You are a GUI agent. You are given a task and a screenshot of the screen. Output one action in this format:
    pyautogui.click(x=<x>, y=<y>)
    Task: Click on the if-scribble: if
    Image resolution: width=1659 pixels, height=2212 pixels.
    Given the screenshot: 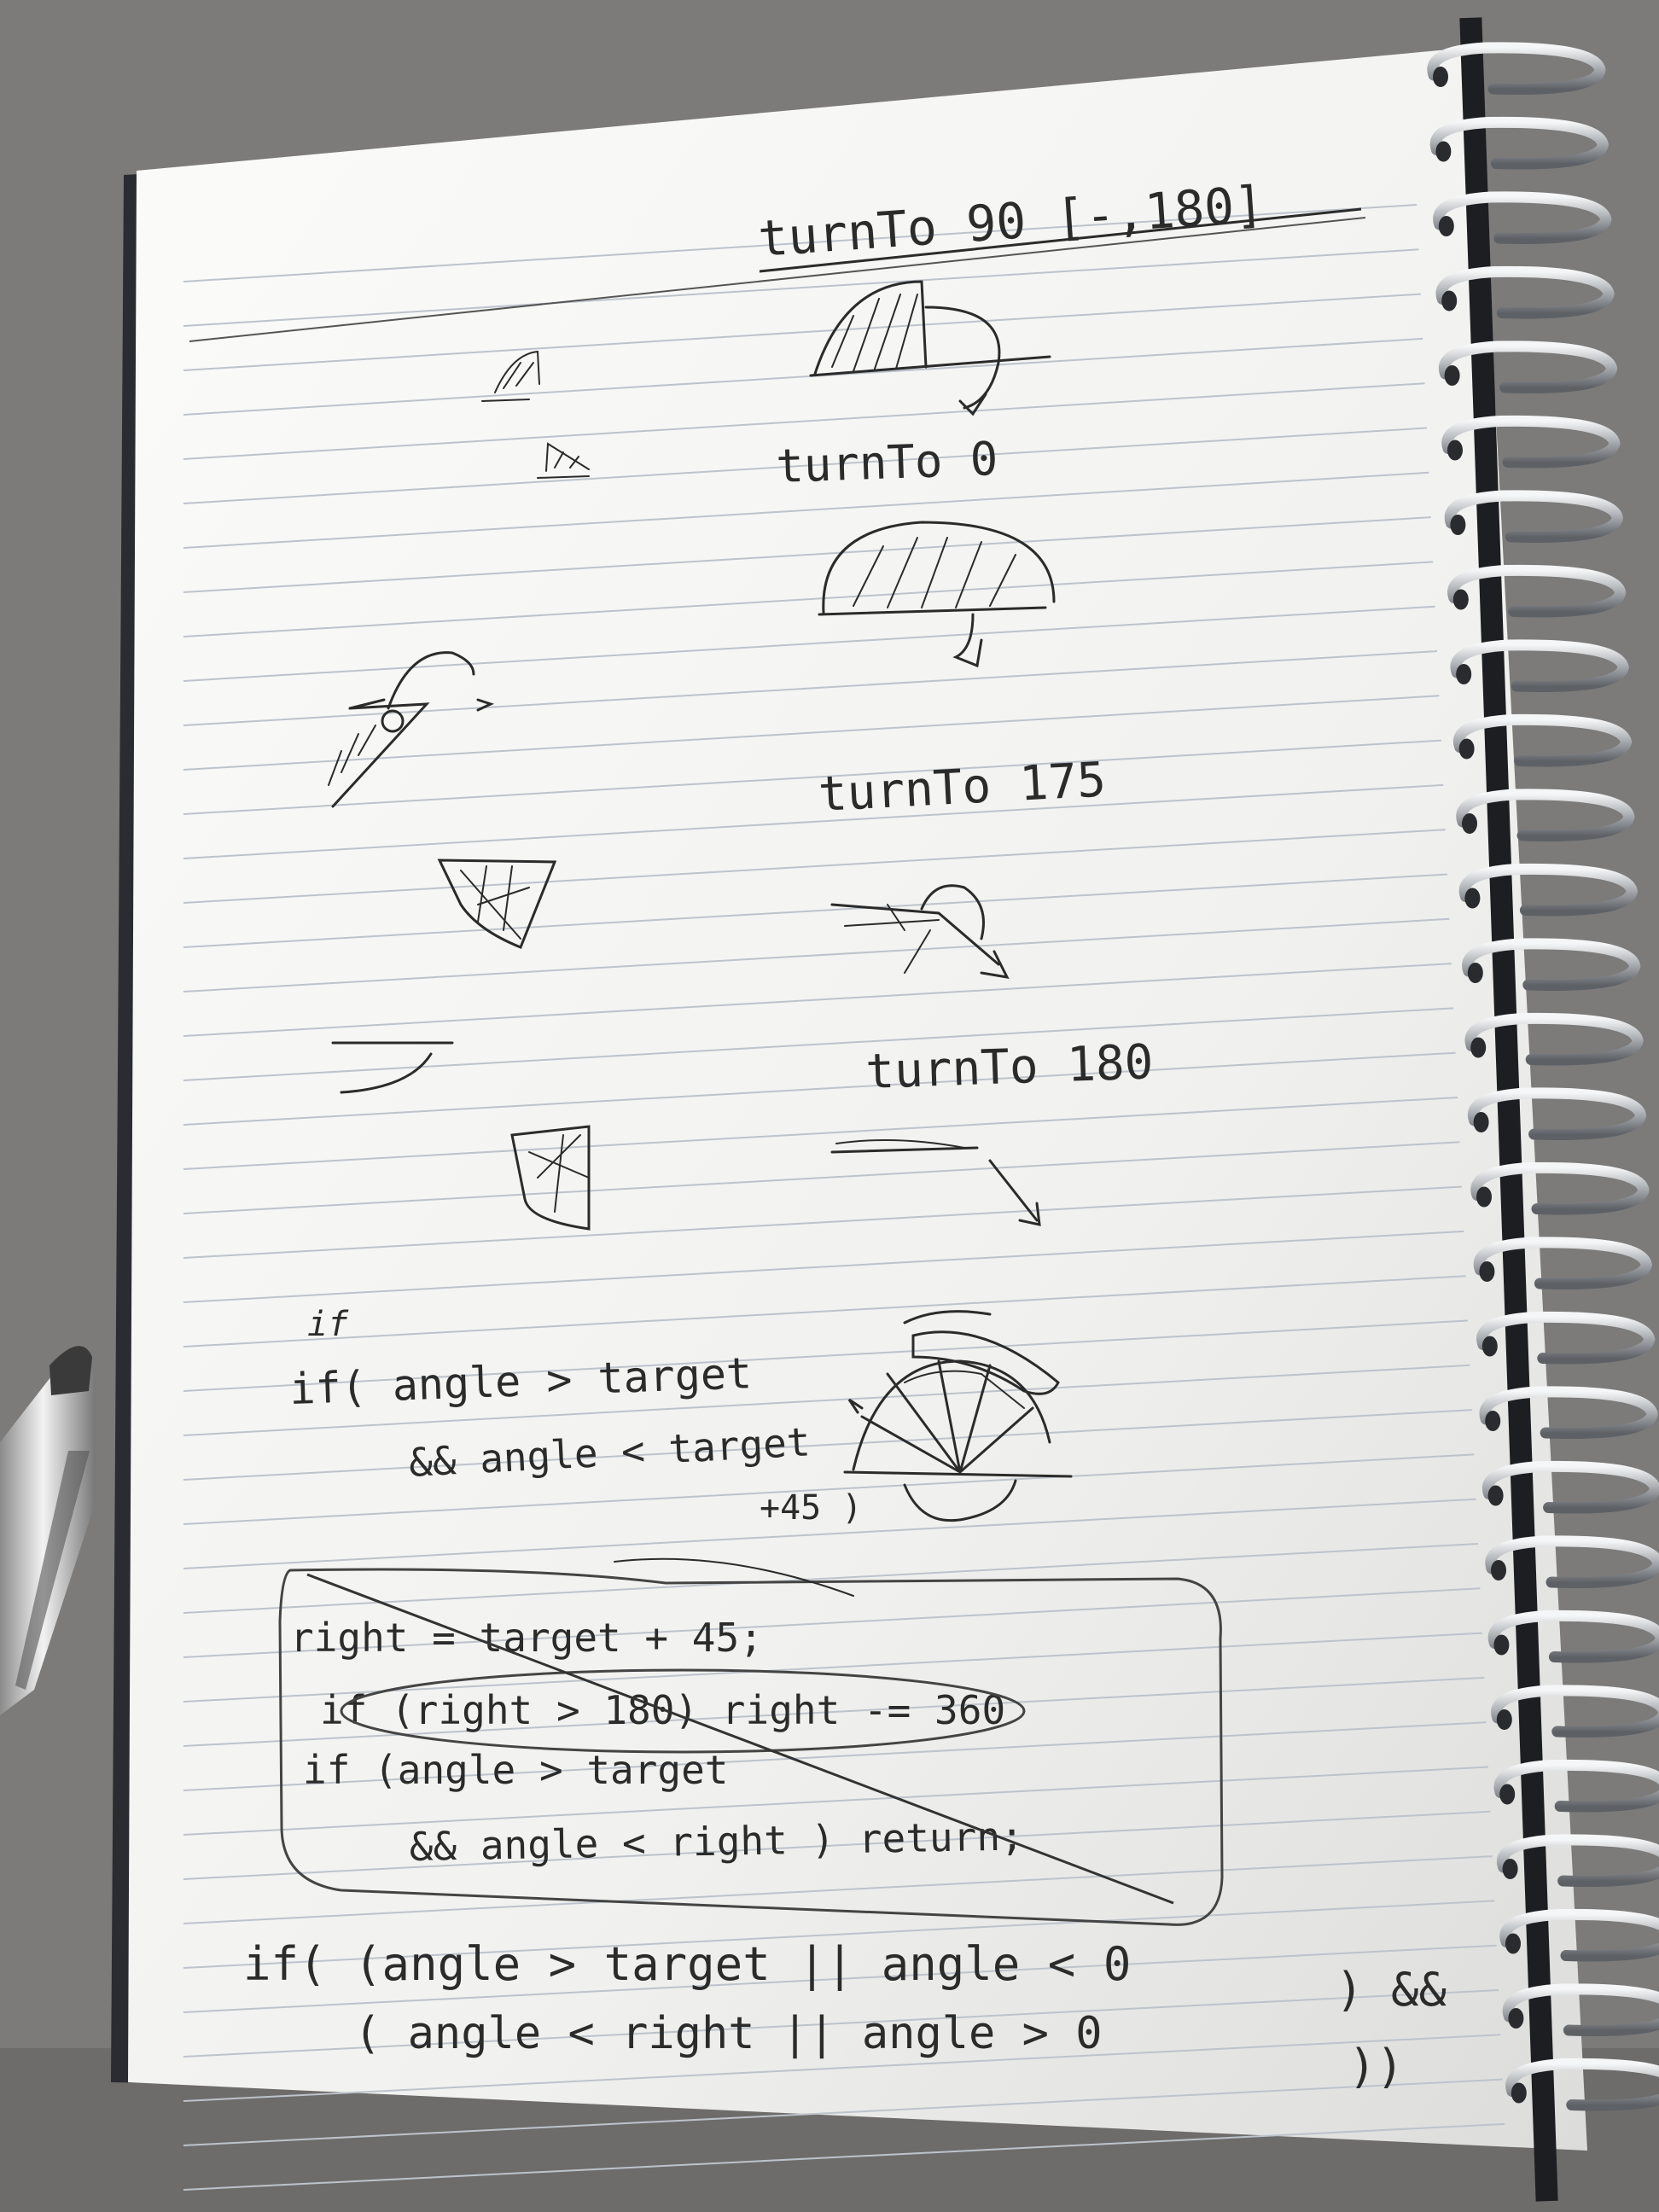 What is the action you would take?
    pyautogui.click(x=328, y=1324)
    